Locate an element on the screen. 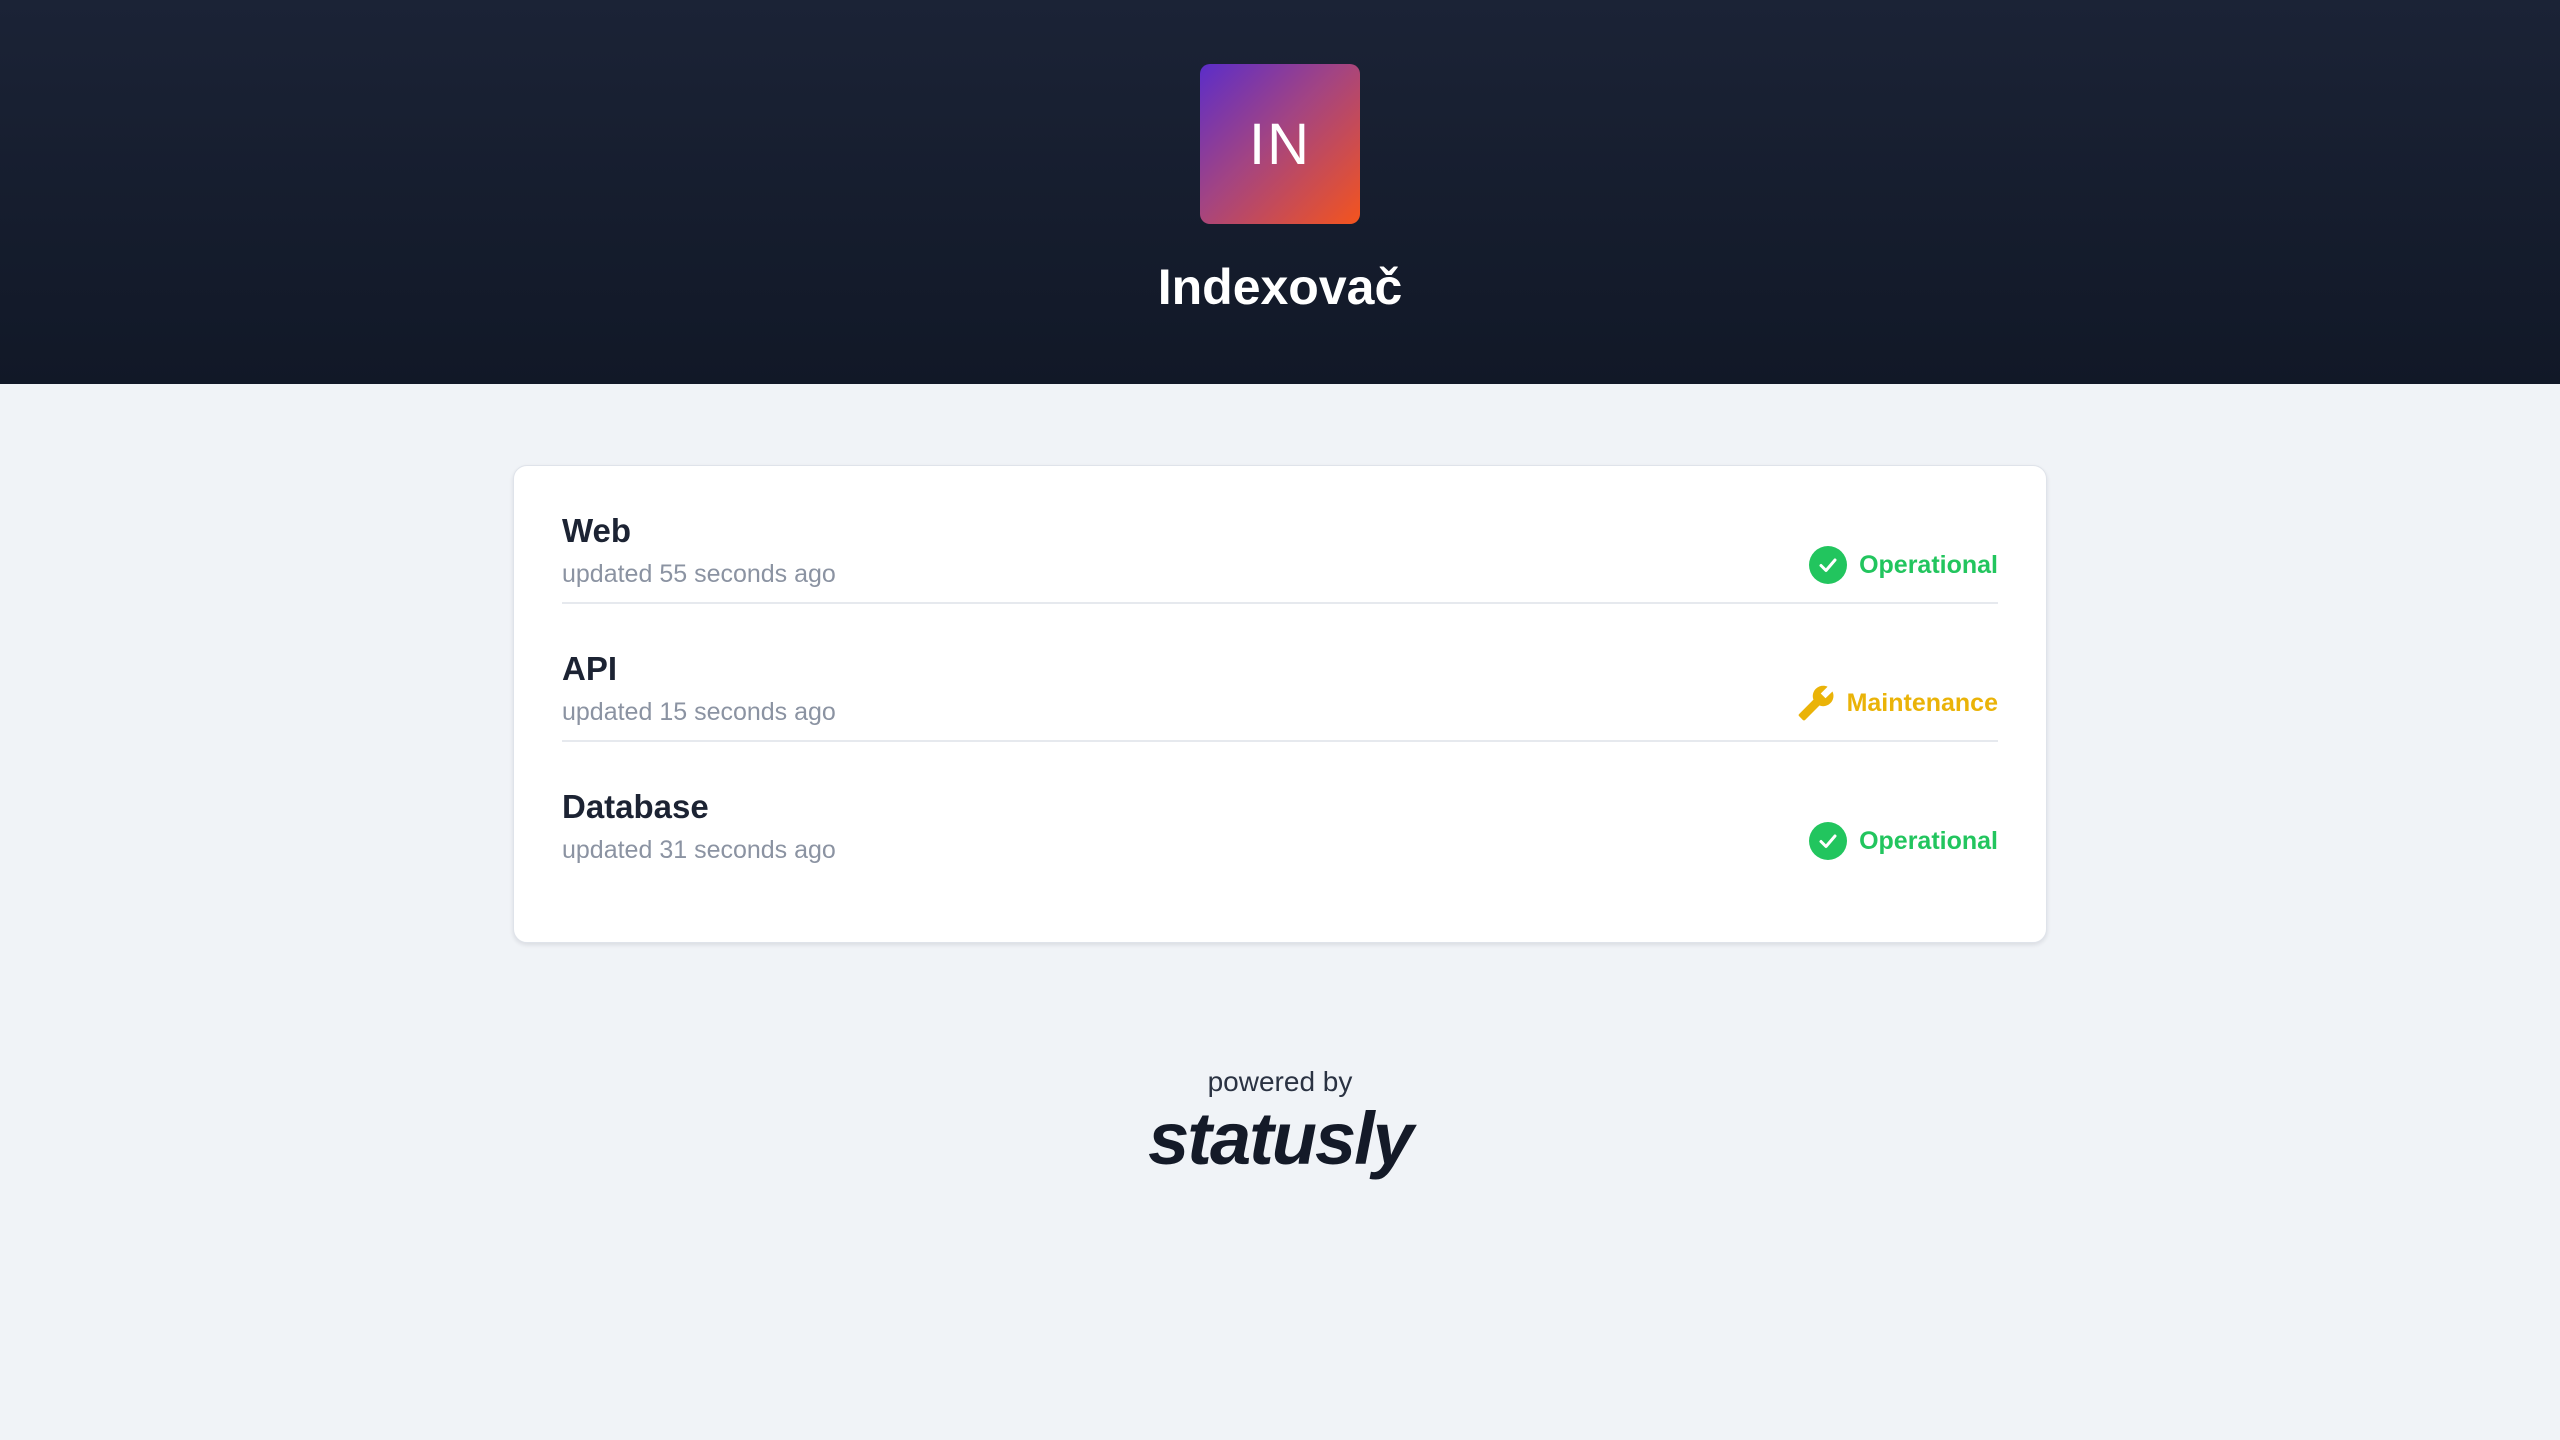 This screenshot has width=2560, height=1440. status-badge: Maintenance is located at coordinates (1897, 703).